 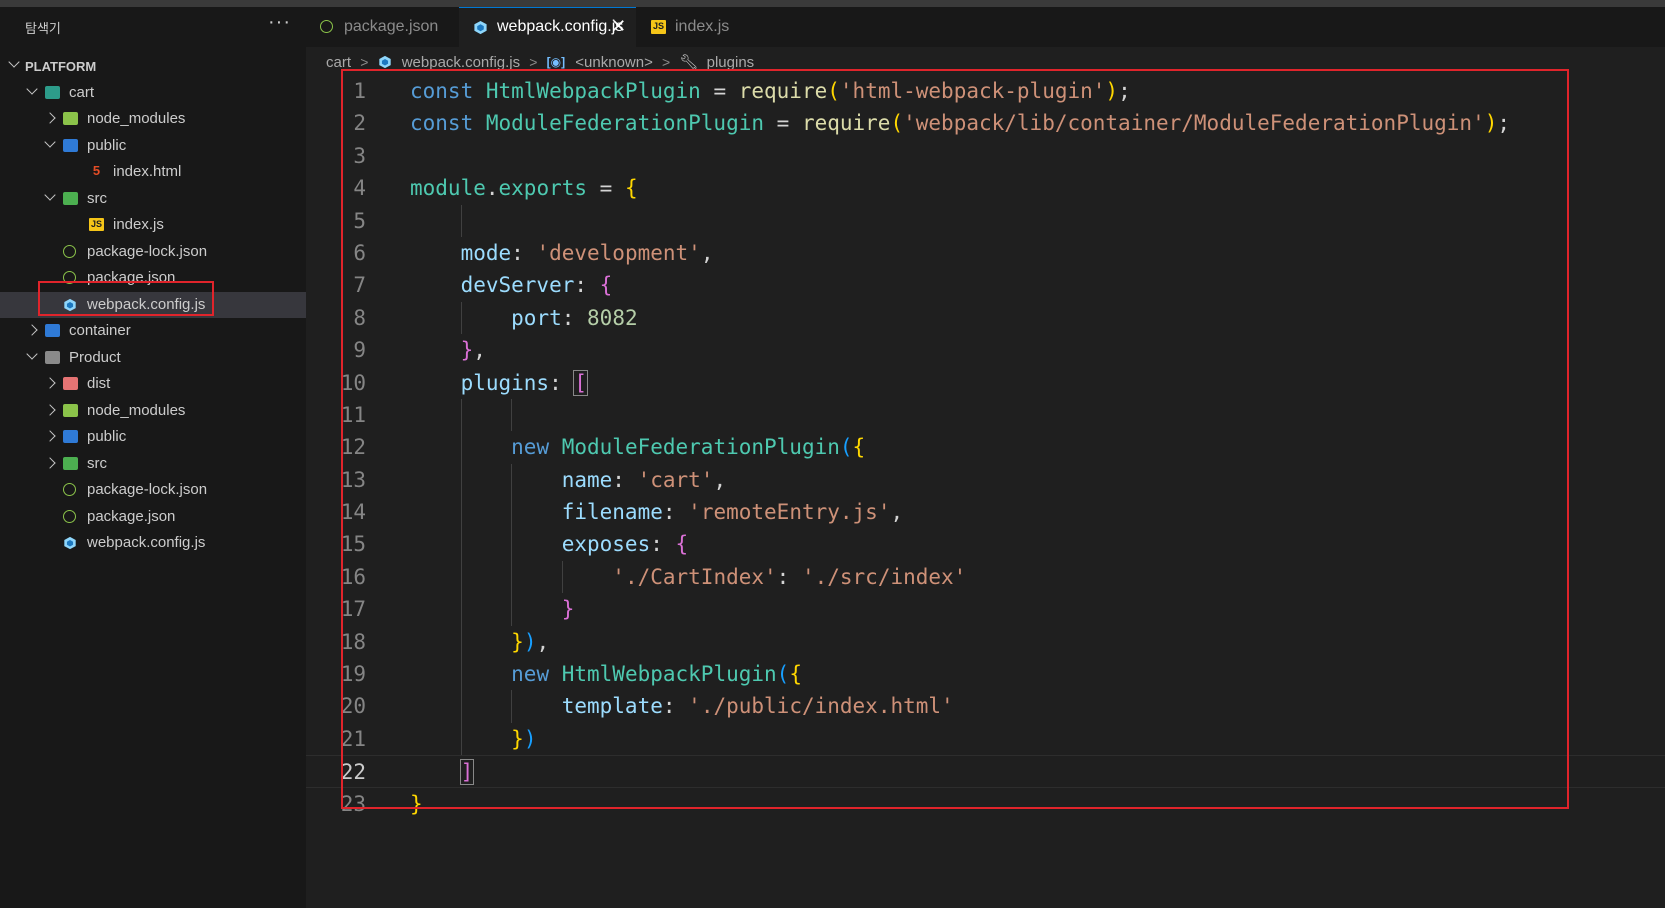 What do you see at coordinates (96, 170) in the screenshot?
I see `html-file-icon: 5` at bounding box center [96, 170].